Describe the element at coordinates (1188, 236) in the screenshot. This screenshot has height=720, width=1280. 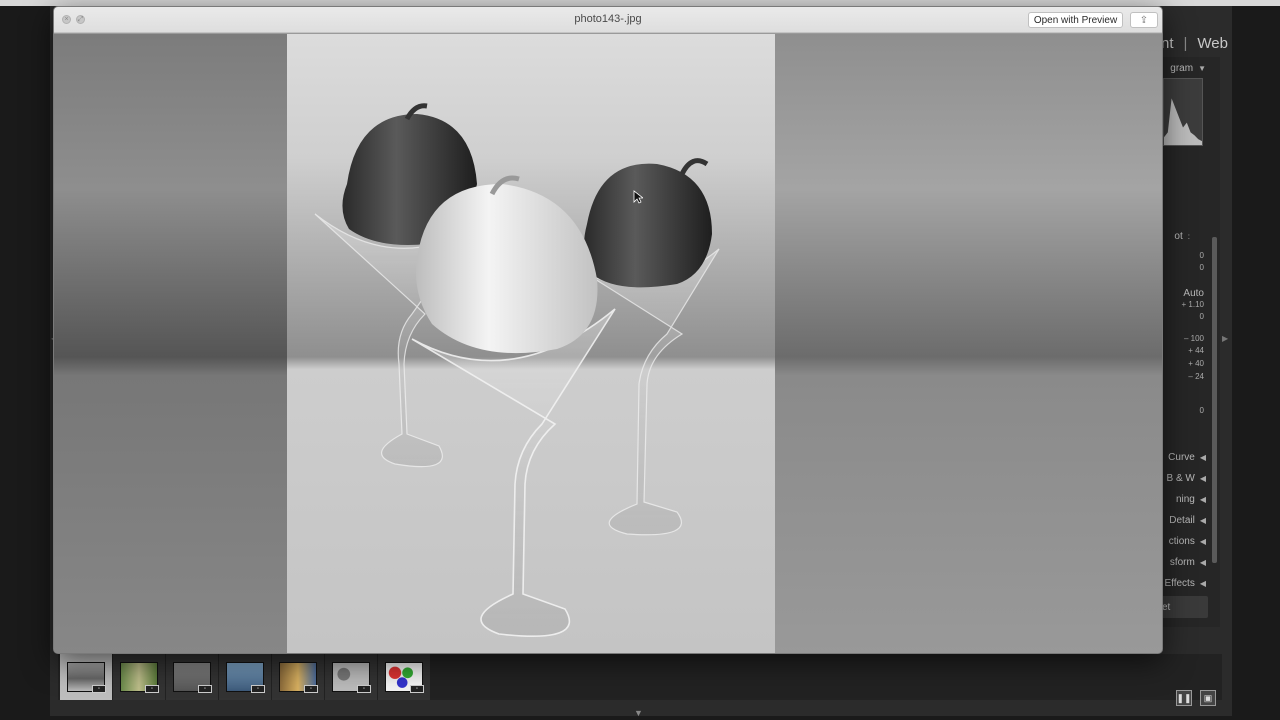
I see `chevron-icon: :` at that location.